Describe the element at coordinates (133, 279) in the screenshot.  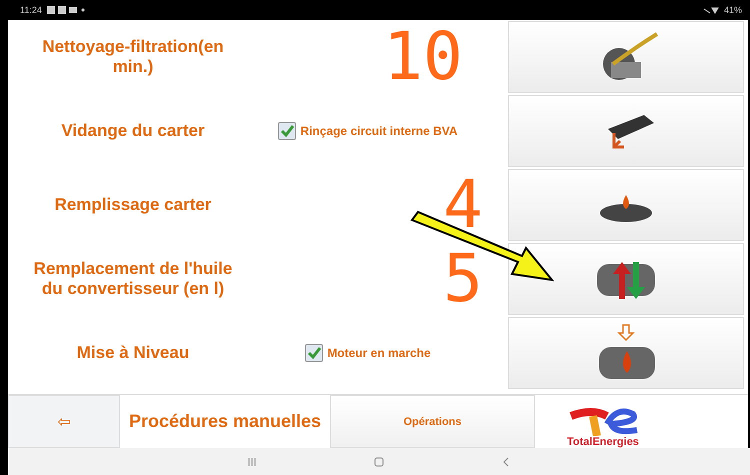
I see `step-label: Remplacement de l'huile du convertisseur (en l)` at that location.